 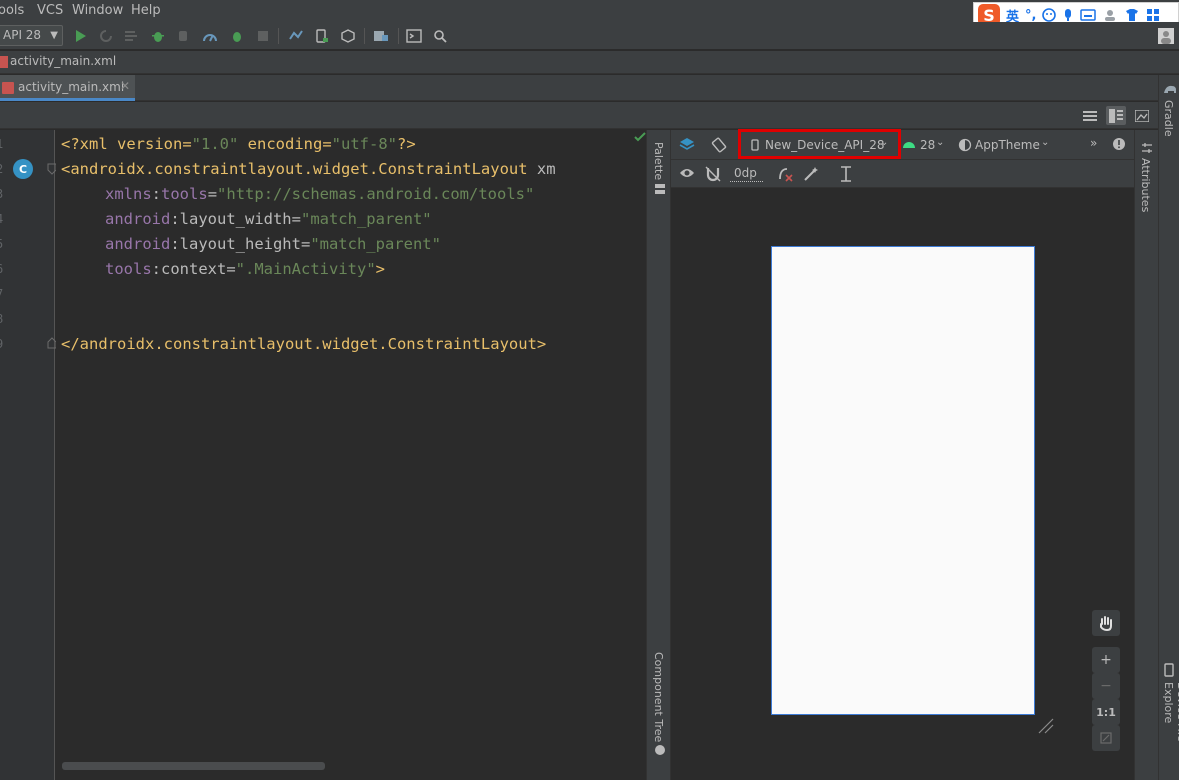 What do you see at coordinates (589, 62) in the screenshot?
I see `navigation-bar: activity_main.xml` at bounding box center [589, 62].